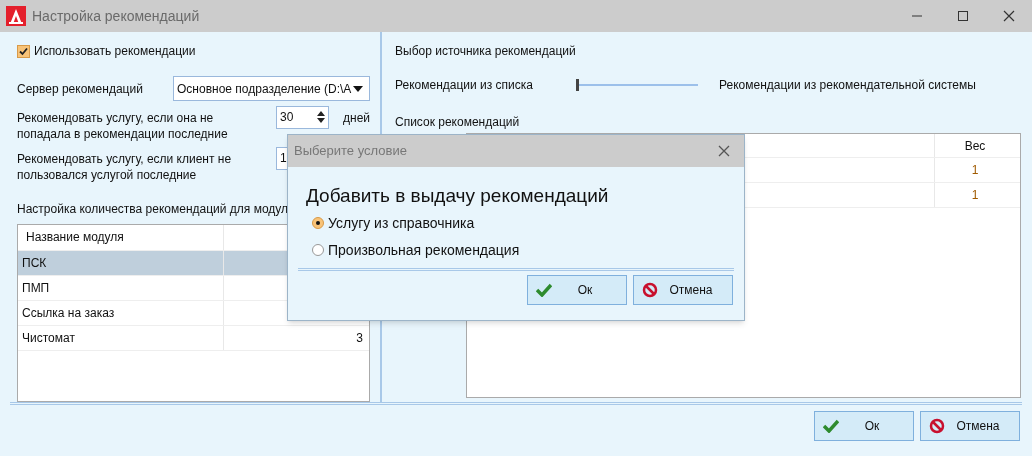  What do you see at coordinates (358, 88) in the screenshot?
I see `dropdown-arrow-icon` at bounding box center [358, 88].